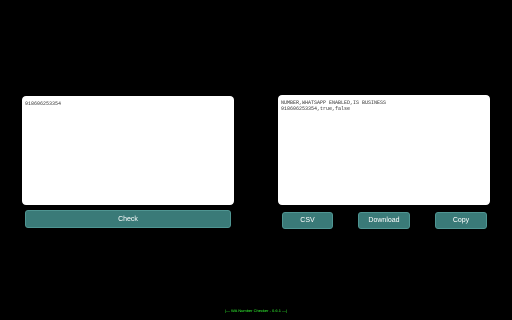 This screenshot has width=512, height=320. What do you see at coordinates (128, 219) in the screenshot?
I see `check-button: Check` at bounding box center [128, 219].